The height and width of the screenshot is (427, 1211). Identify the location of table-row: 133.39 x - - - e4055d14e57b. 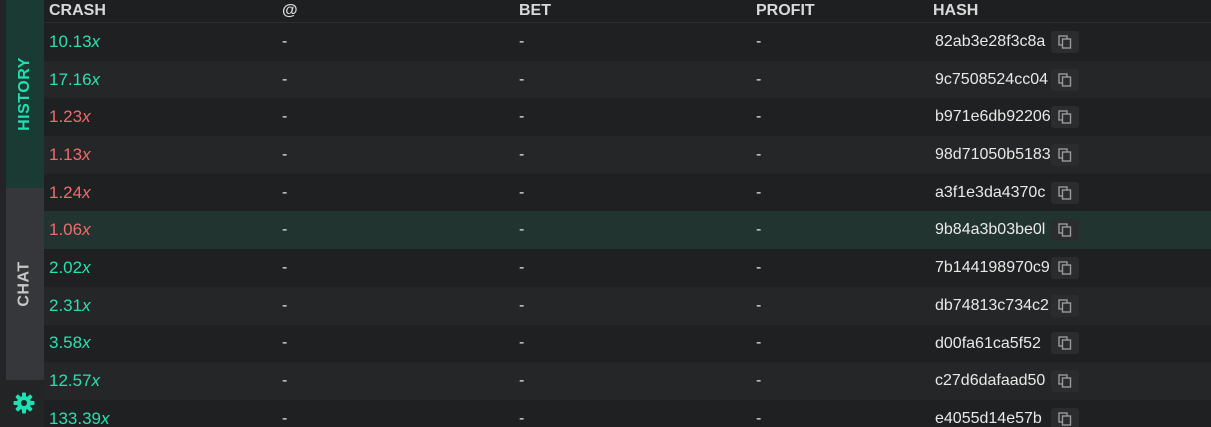
(627, 413).